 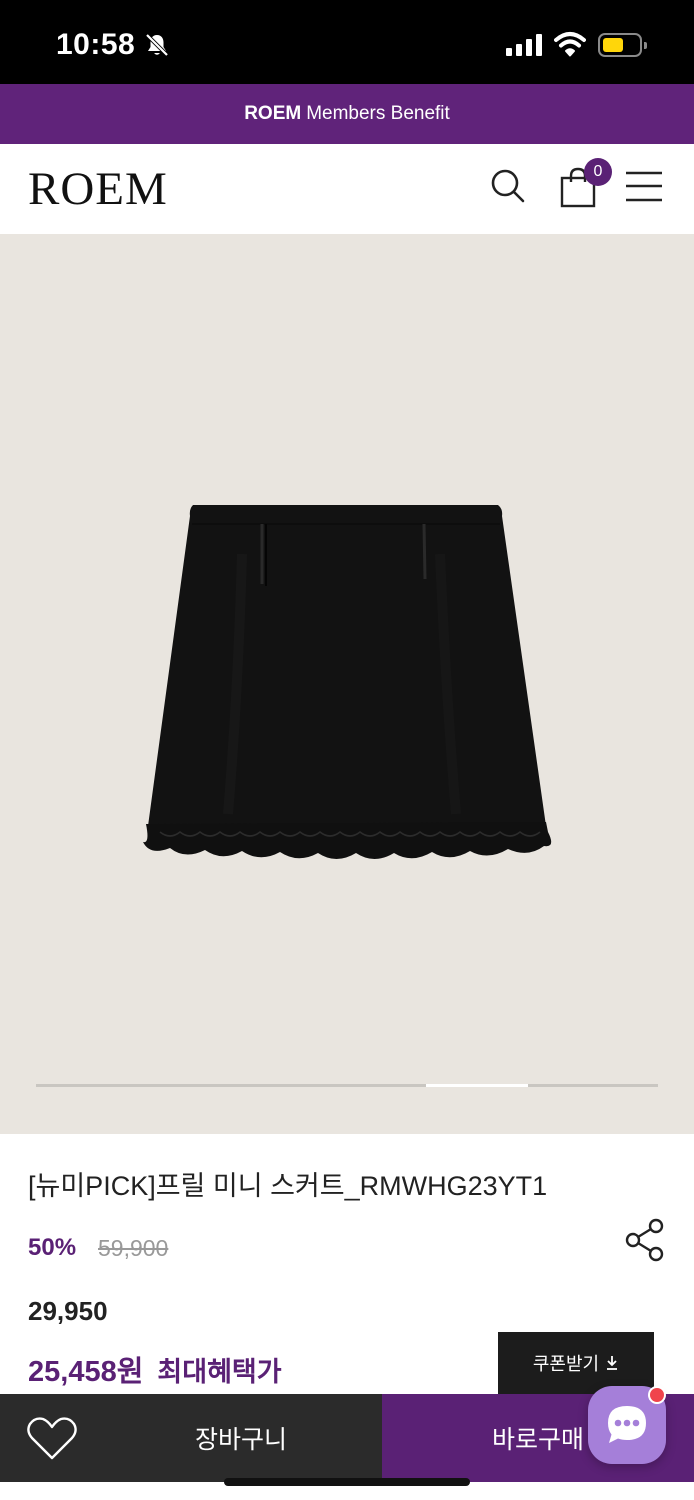 What do you see at coordinates (157, 45) in the screenshot?
I see `bell-slash-icon` at bounding box center [157, 45].